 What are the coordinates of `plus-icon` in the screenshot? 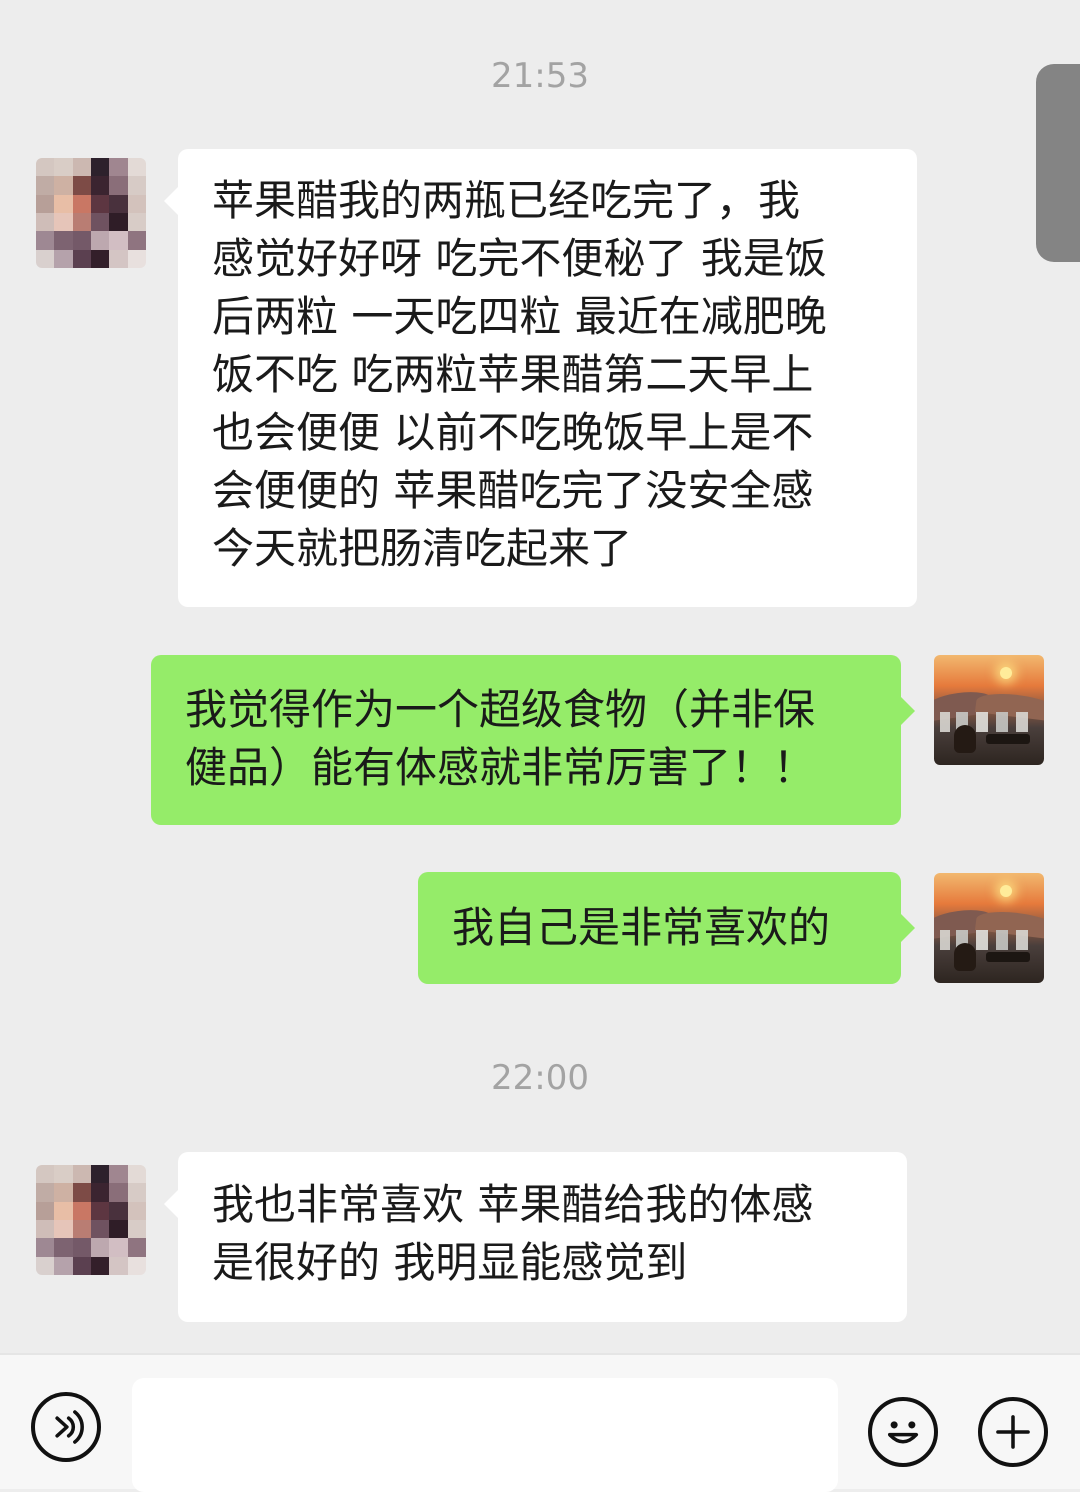 It's located at (1013, 1432).